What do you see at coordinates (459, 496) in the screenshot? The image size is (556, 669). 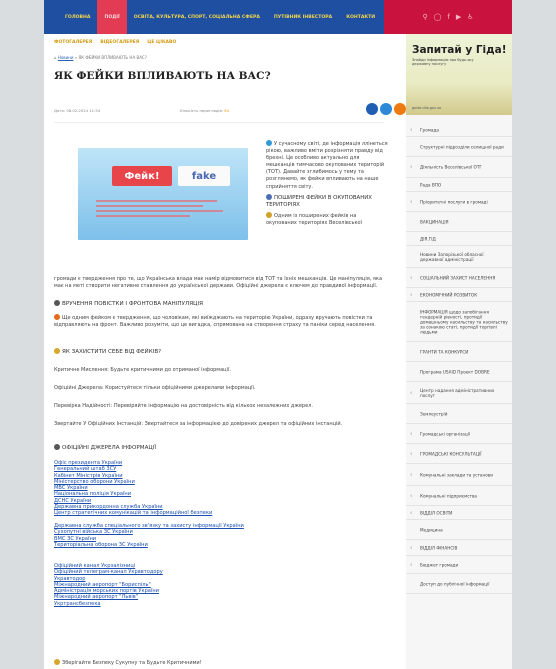 I see `sidebar-menu-item: ‹ Комунальні підприємства` at bounding box center [459, 496].